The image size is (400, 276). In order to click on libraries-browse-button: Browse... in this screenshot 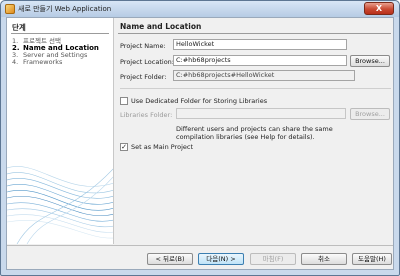, I will do `click(370, 114)`.